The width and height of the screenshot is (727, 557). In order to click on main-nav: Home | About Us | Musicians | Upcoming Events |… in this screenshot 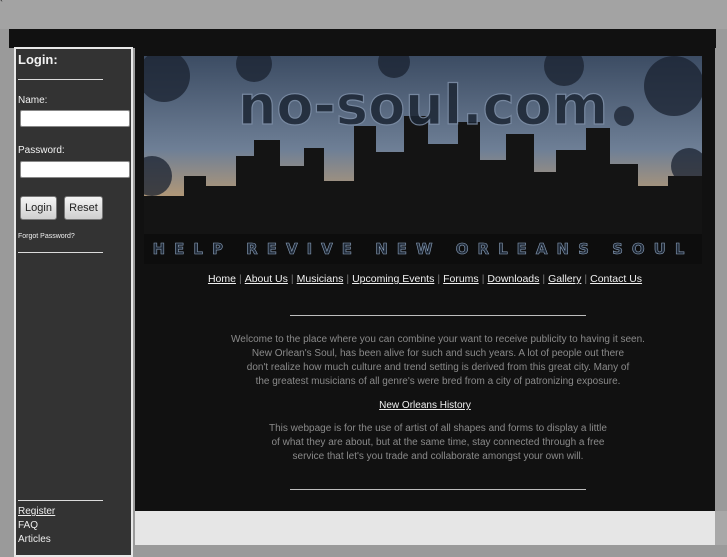, I will do `click(425, 279)`.